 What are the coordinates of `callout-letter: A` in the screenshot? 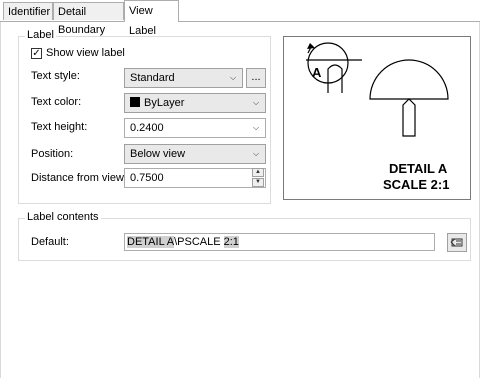 It's located at (317, 72).